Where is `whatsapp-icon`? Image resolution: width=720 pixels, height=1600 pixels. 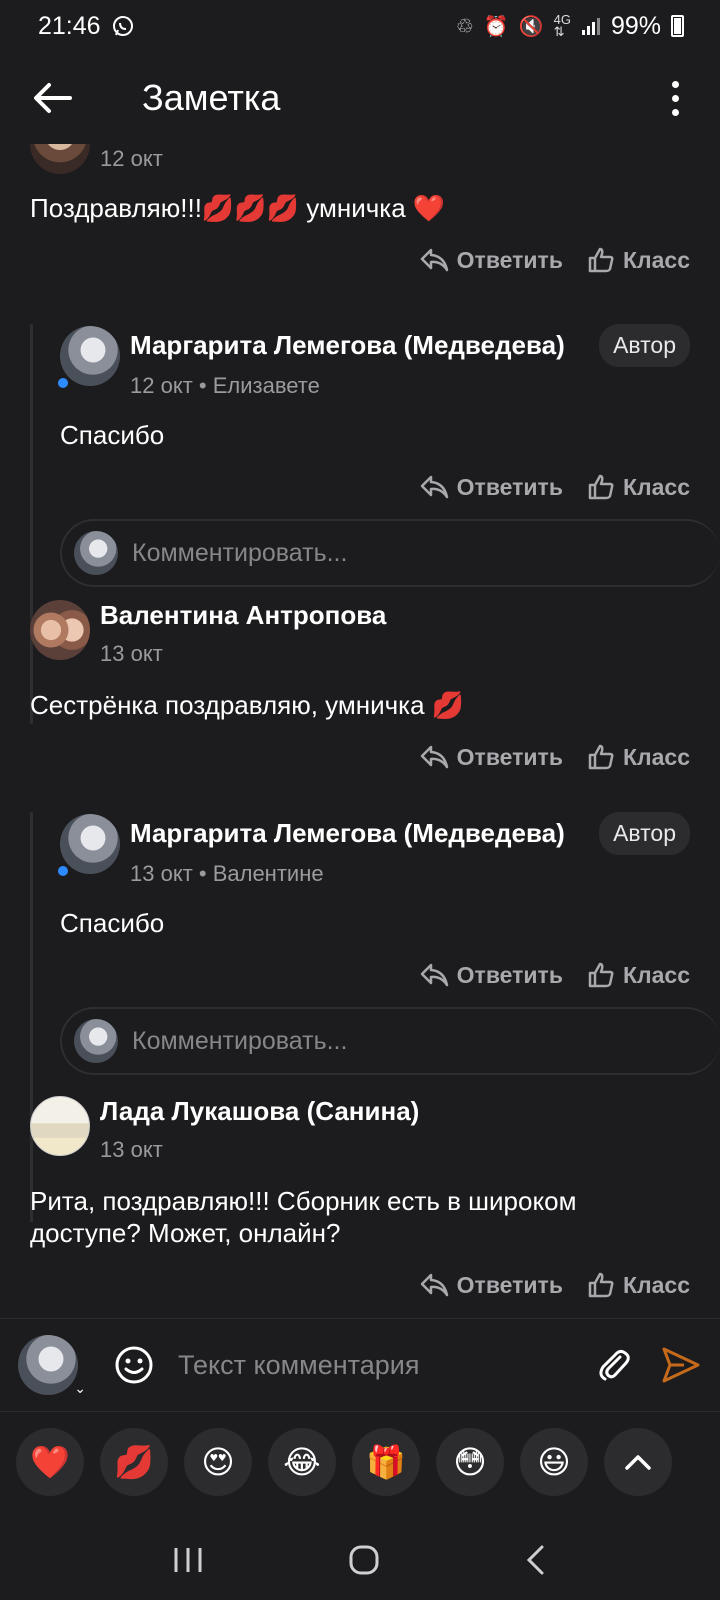
whatsapp-icon is located at coordinates (122, 26).